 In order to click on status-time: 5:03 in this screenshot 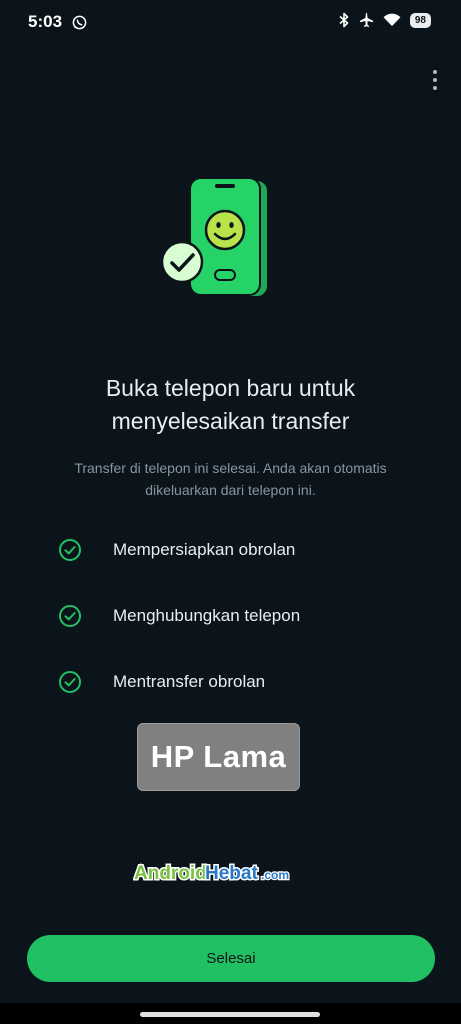, I will do `click(45, 21)`.